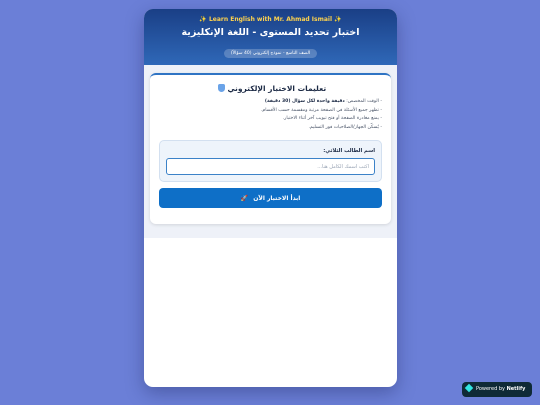  Describe the element at coordinates (516, 389) in the screenshot. I see `netlify-brand: Netlify` at that location.